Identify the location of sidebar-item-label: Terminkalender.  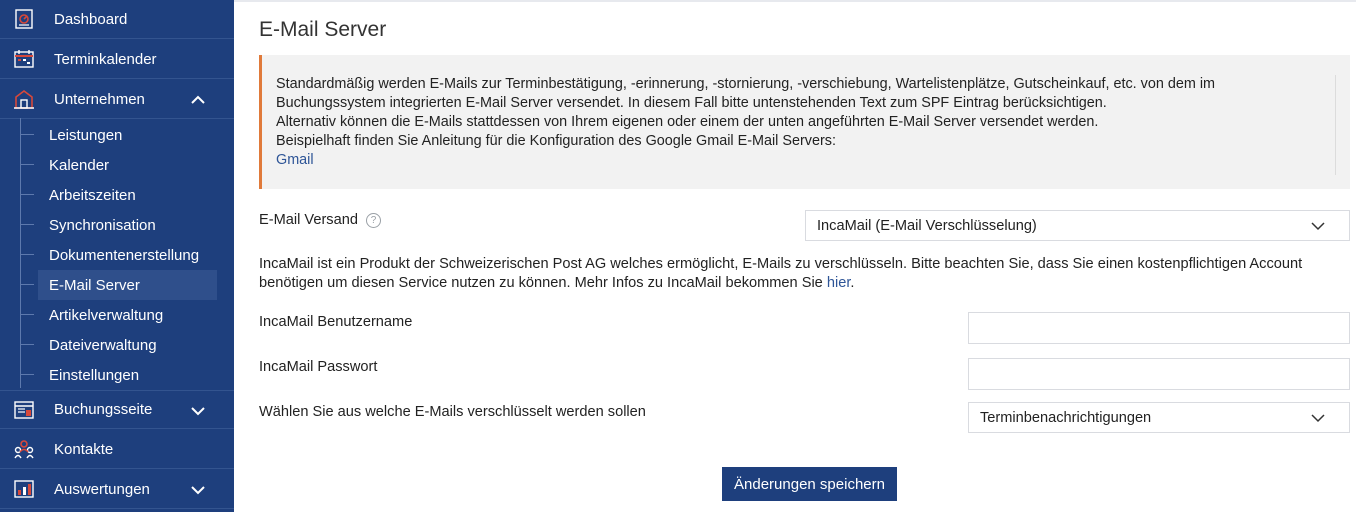
(105, 59).